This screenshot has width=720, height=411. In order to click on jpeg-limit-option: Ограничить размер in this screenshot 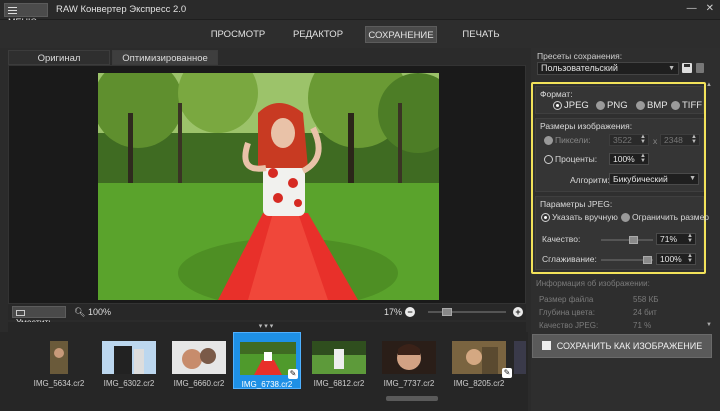, I will do `click(665, 217)`.